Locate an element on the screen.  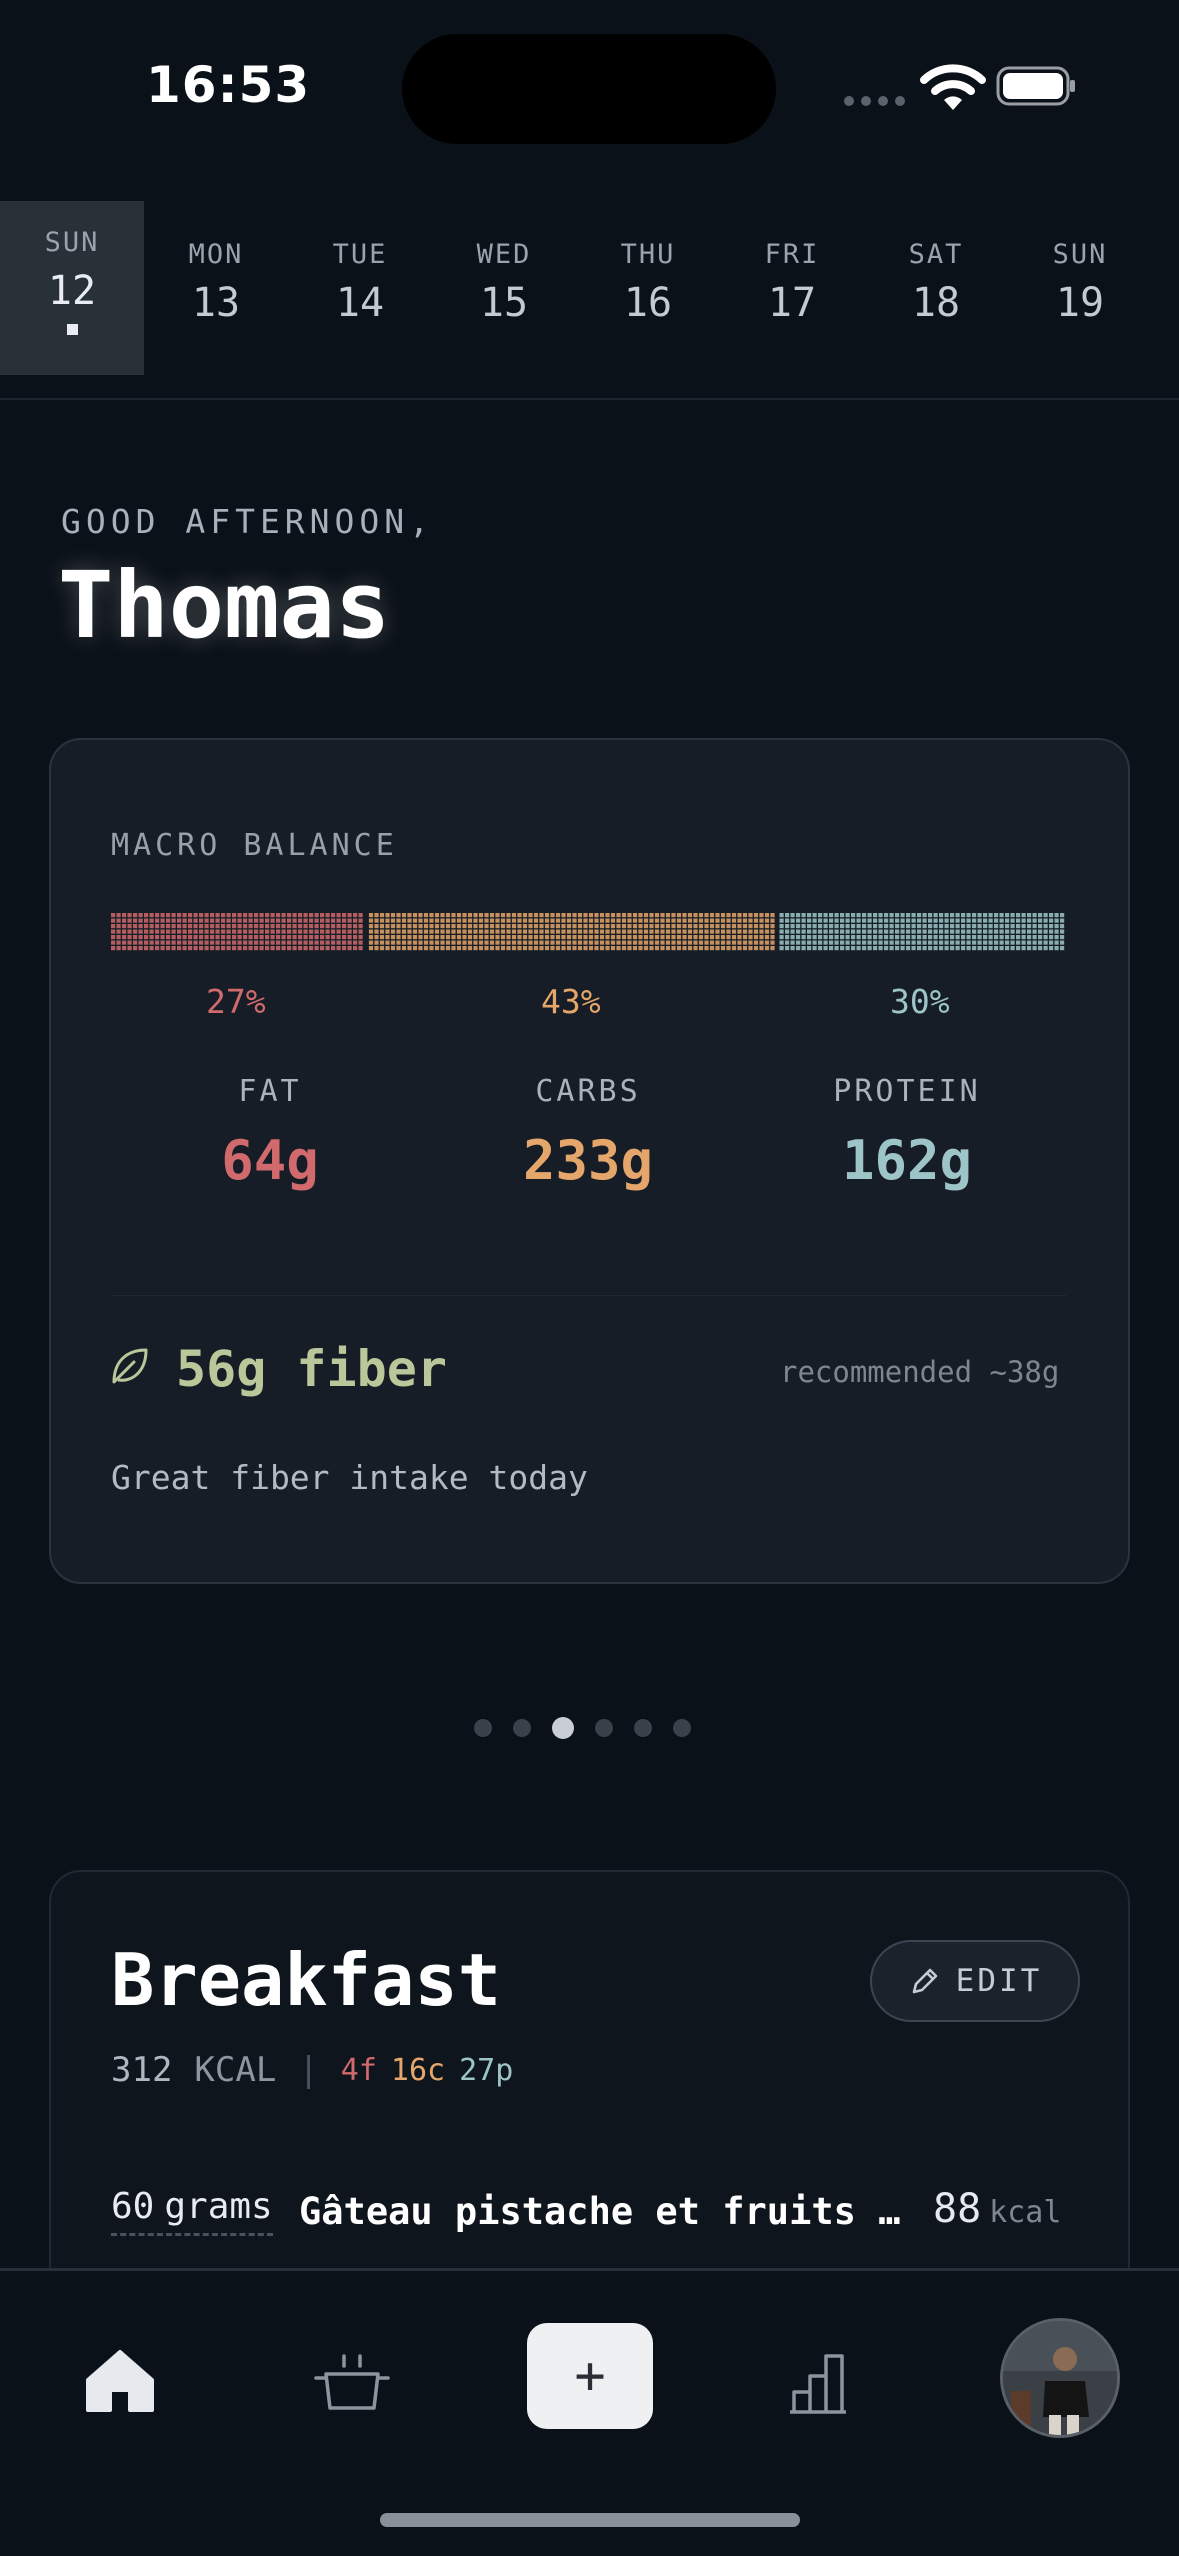
day-name: SAT is located at coordinates (936, 254).